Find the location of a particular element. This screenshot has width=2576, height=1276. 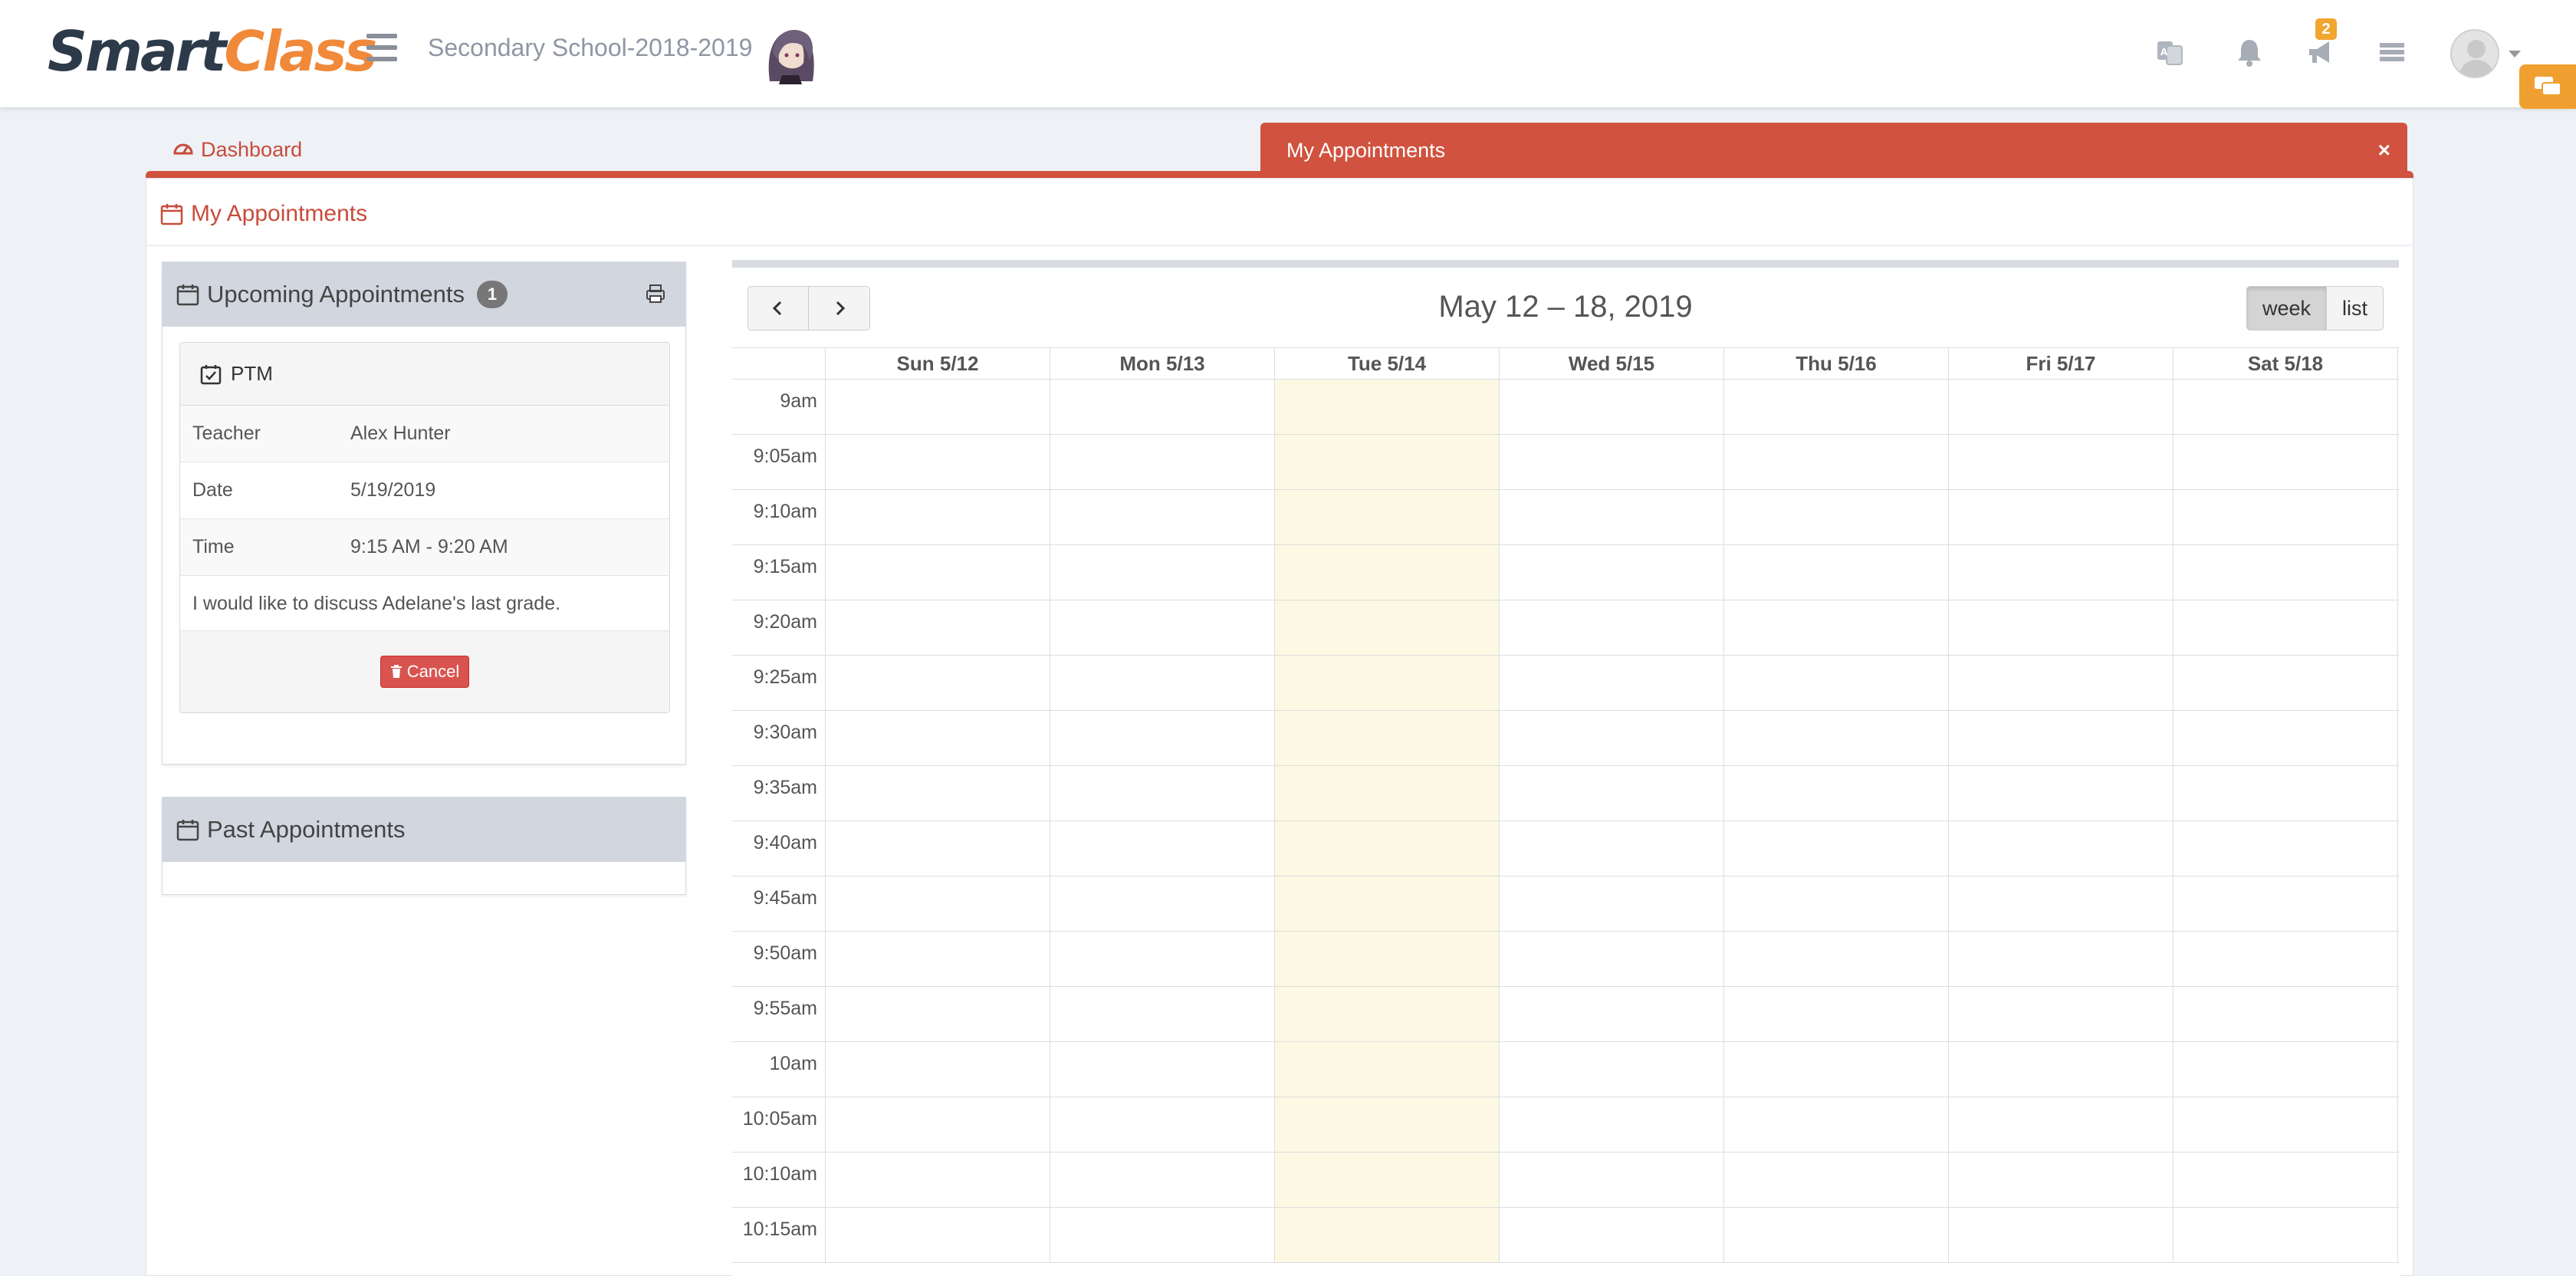

menu-toggle-icon is located at coordinates (382, 47).